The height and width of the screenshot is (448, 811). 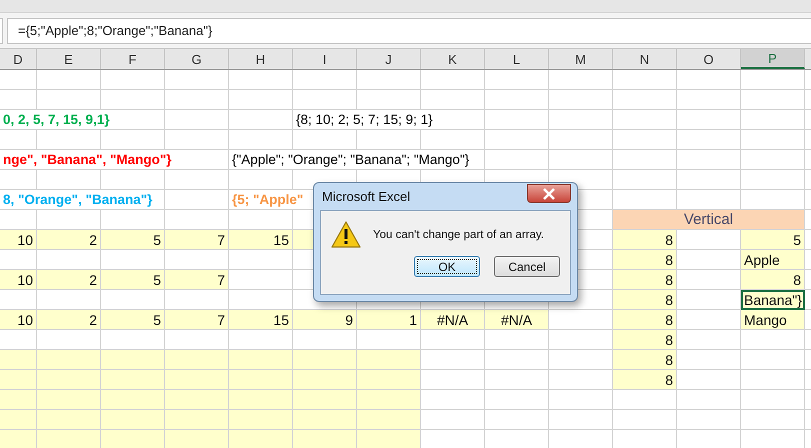 What do you see at coordinates (325, 59) in the screenshot?
I see `column-header: I` at bounding box center [325, 59].